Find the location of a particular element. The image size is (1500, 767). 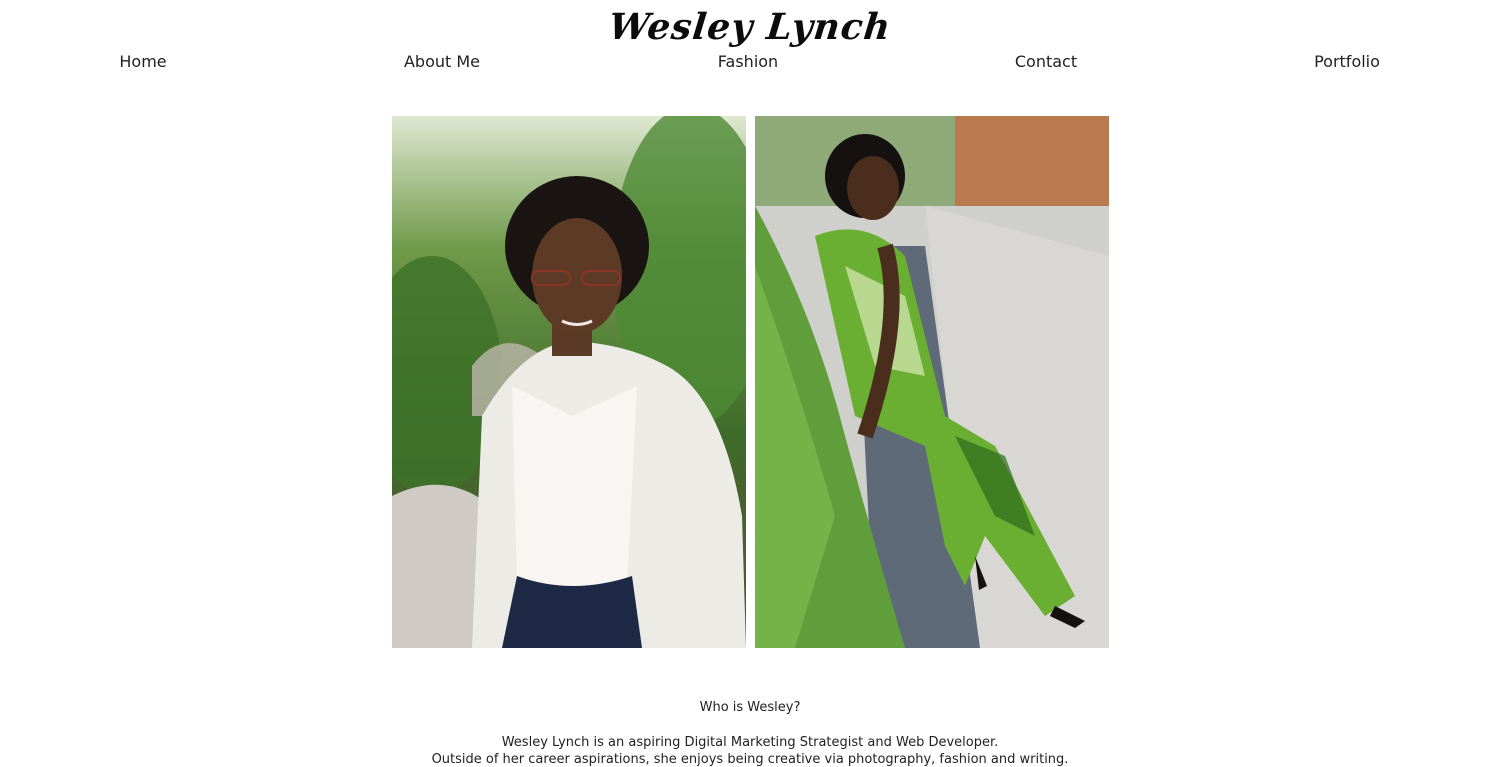

main-nav: Home About Me Fashion Contact Portfolio is located at coordinates (750, 64).